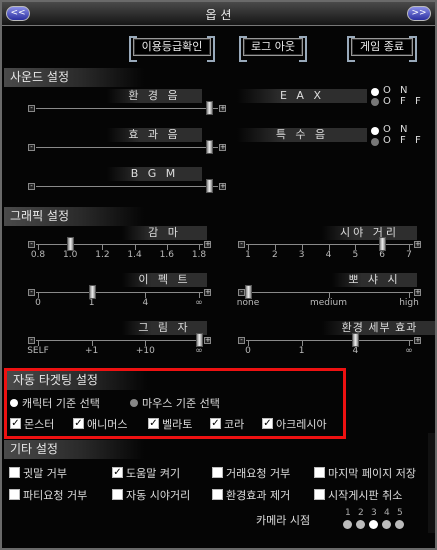 The height and width of the screenshot is (550, 437). What do you see at coordinates (92, 351) in the screenshot?
I see `tick-label: +1` at bounding box center [92, 351].